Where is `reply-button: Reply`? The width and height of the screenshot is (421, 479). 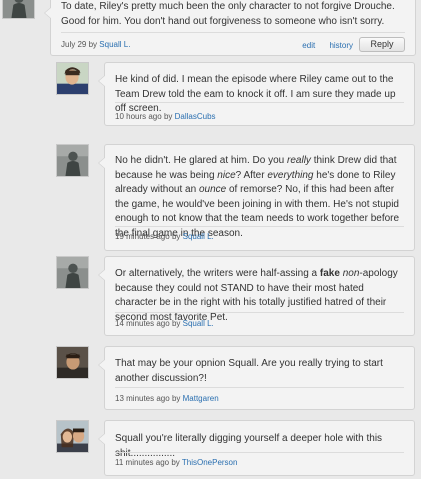
reply-button: Reply is located at coordinates (382, 44).